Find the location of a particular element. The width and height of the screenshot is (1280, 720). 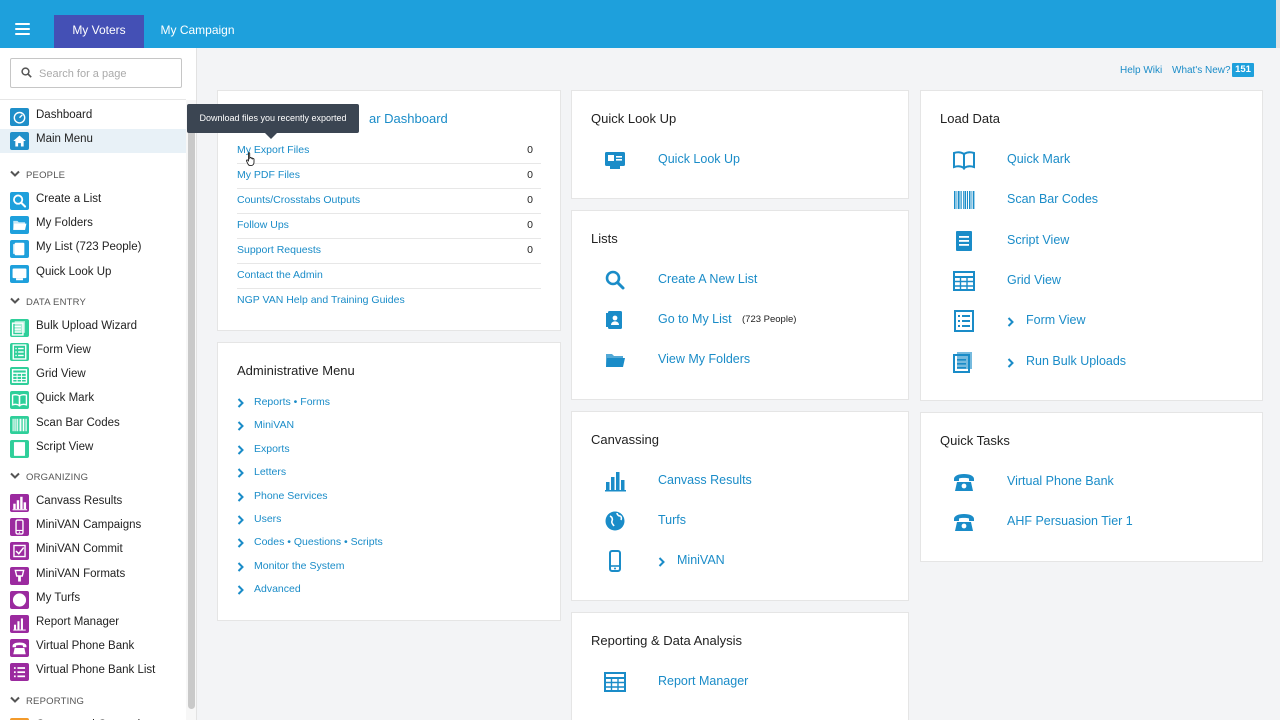

book-icon is located at coordinates (964, 160).